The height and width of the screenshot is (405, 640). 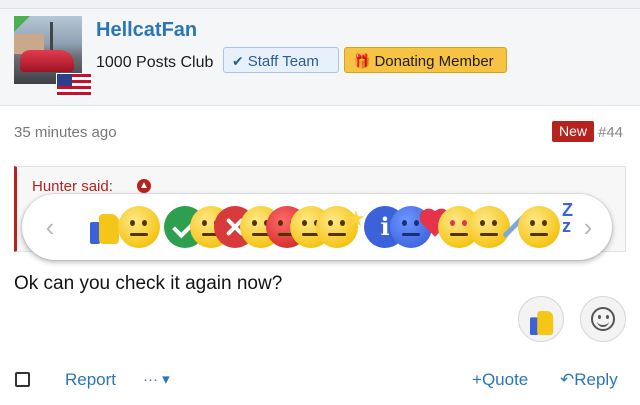 What do you see at coordinates (146, 30) in the screenshot?
I see `username-link: HellcatFan` at bounding box center [146, 30].